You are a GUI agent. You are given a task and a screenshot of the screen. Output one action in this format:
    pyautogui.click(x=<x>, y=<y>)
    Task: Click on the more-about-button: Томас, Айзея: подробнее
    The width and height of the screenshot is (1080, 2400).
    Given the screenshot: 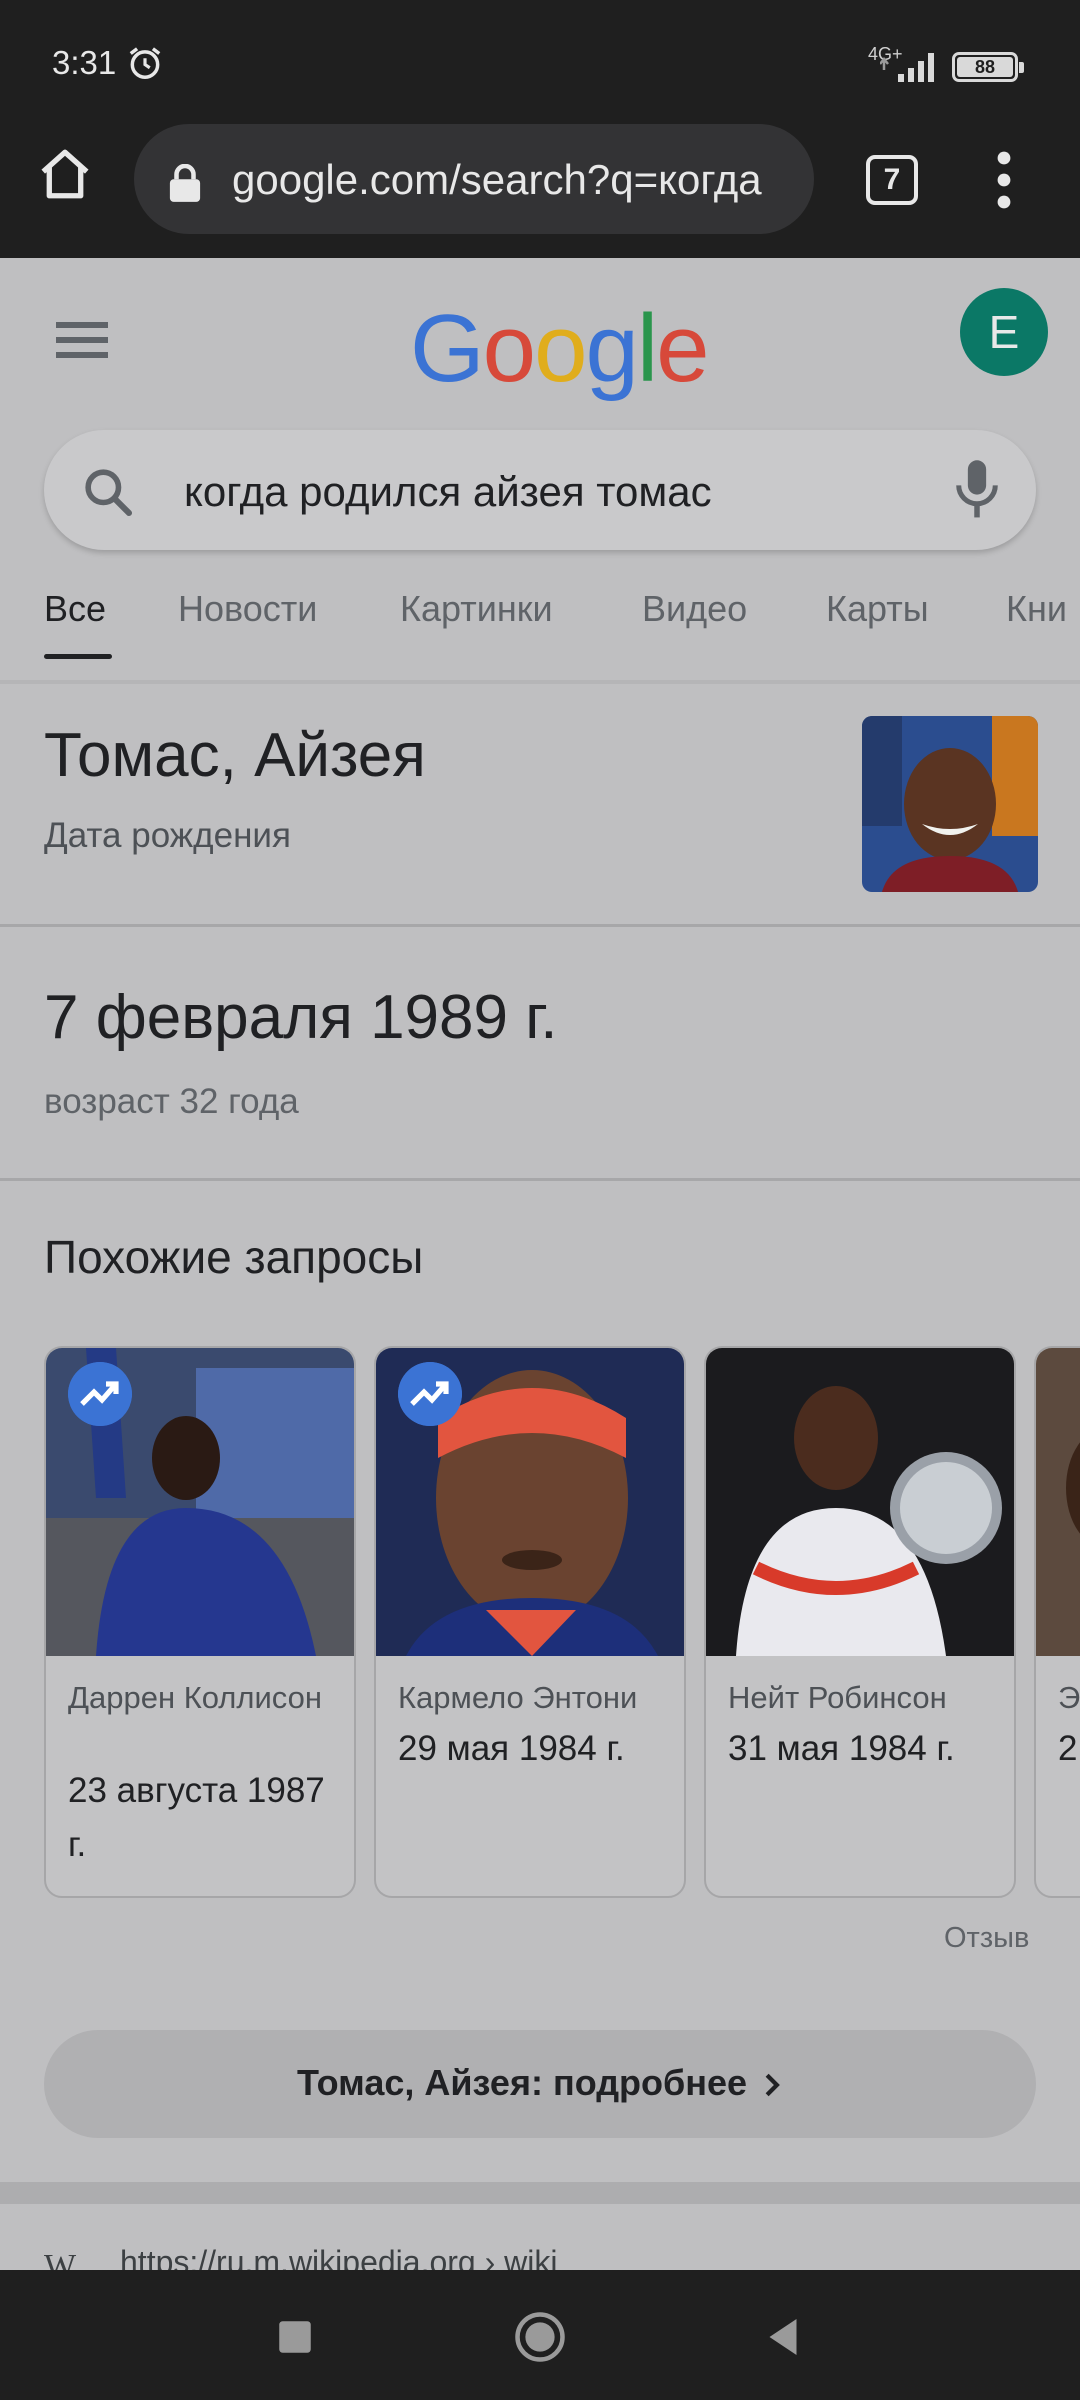 What is the action you would take?
    pyautogui.click(x=540, y=2084)
    